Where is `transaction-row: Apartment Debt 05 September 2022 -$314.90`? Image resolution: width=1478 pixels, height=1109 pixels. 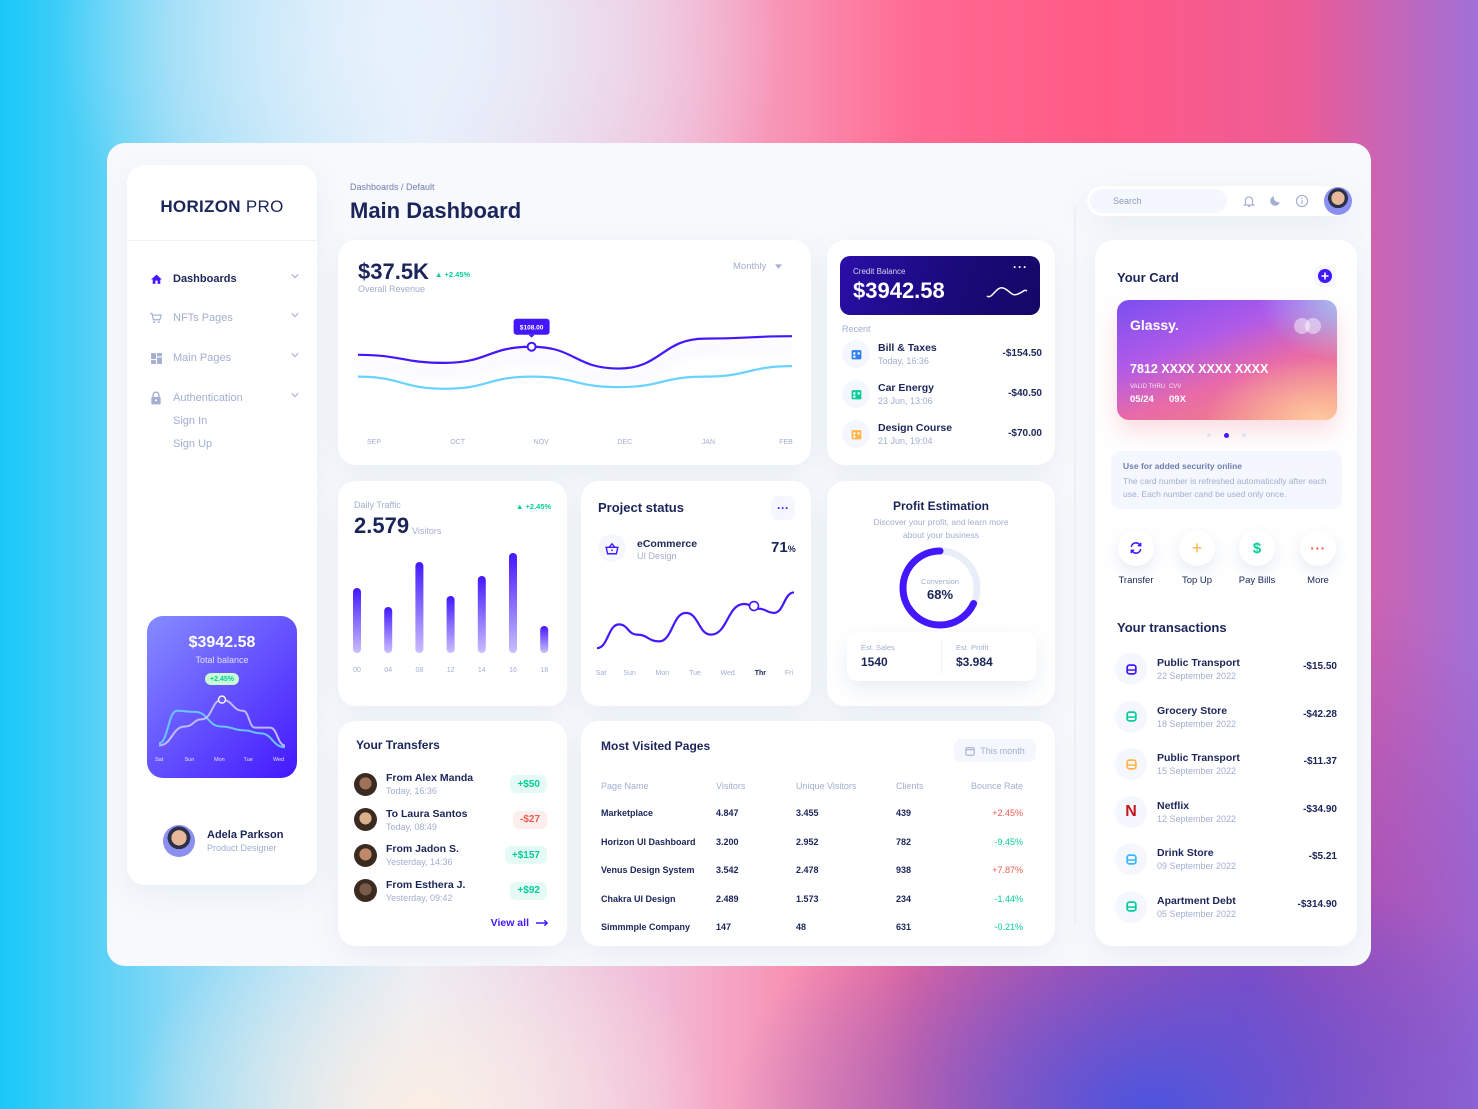
transaction-row: Apartment Debt 05 September 2022 -$314.90 is located at coordinates (1226, 907).